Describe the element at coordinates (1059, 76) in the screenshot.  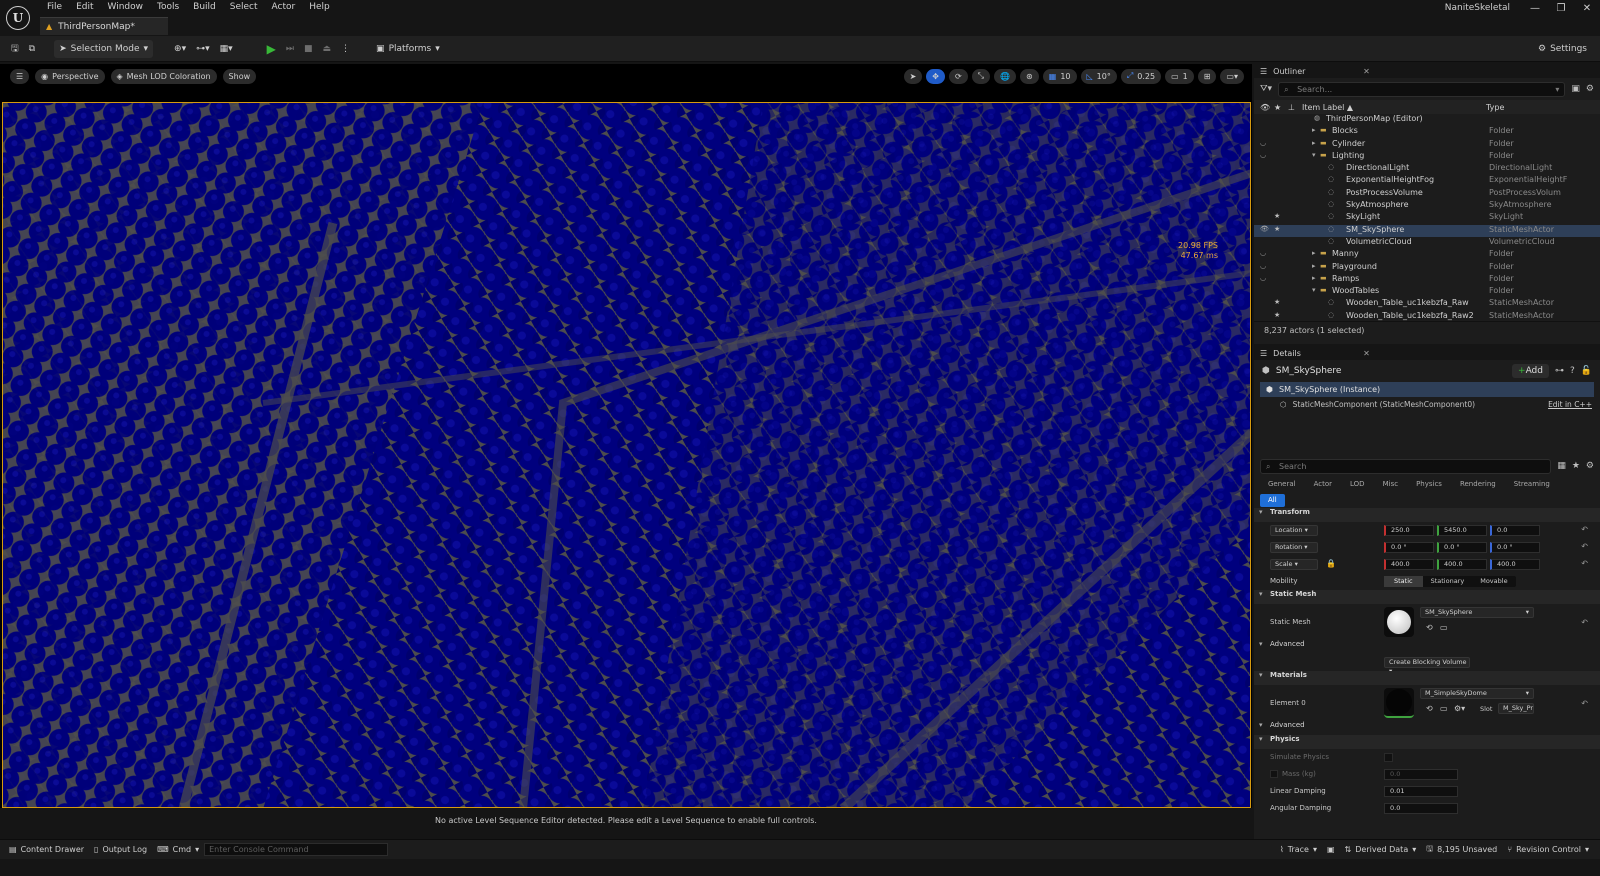
I see `grid-snap-button: ▦ 10` at that location.